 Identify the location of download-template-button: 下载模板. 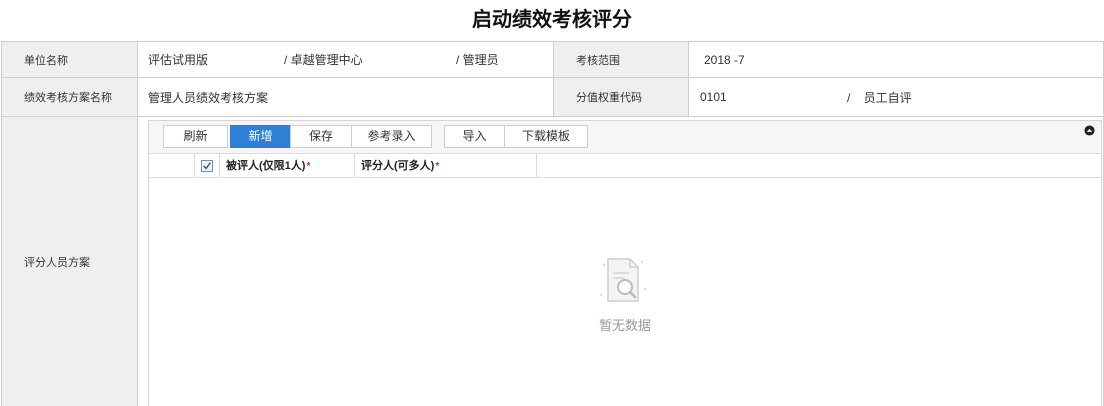
(546, 136).